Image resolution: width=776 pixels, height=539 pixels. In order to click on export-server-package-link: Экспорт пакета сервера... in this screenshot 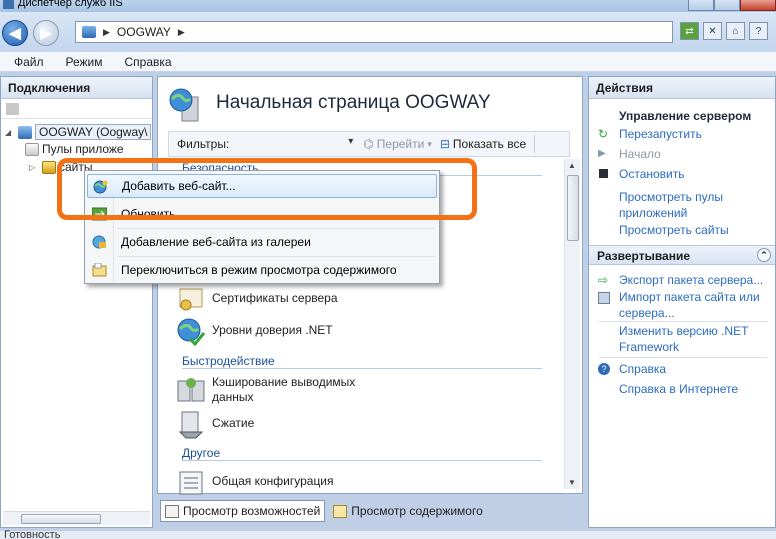, I will do `click(691, 280)`.